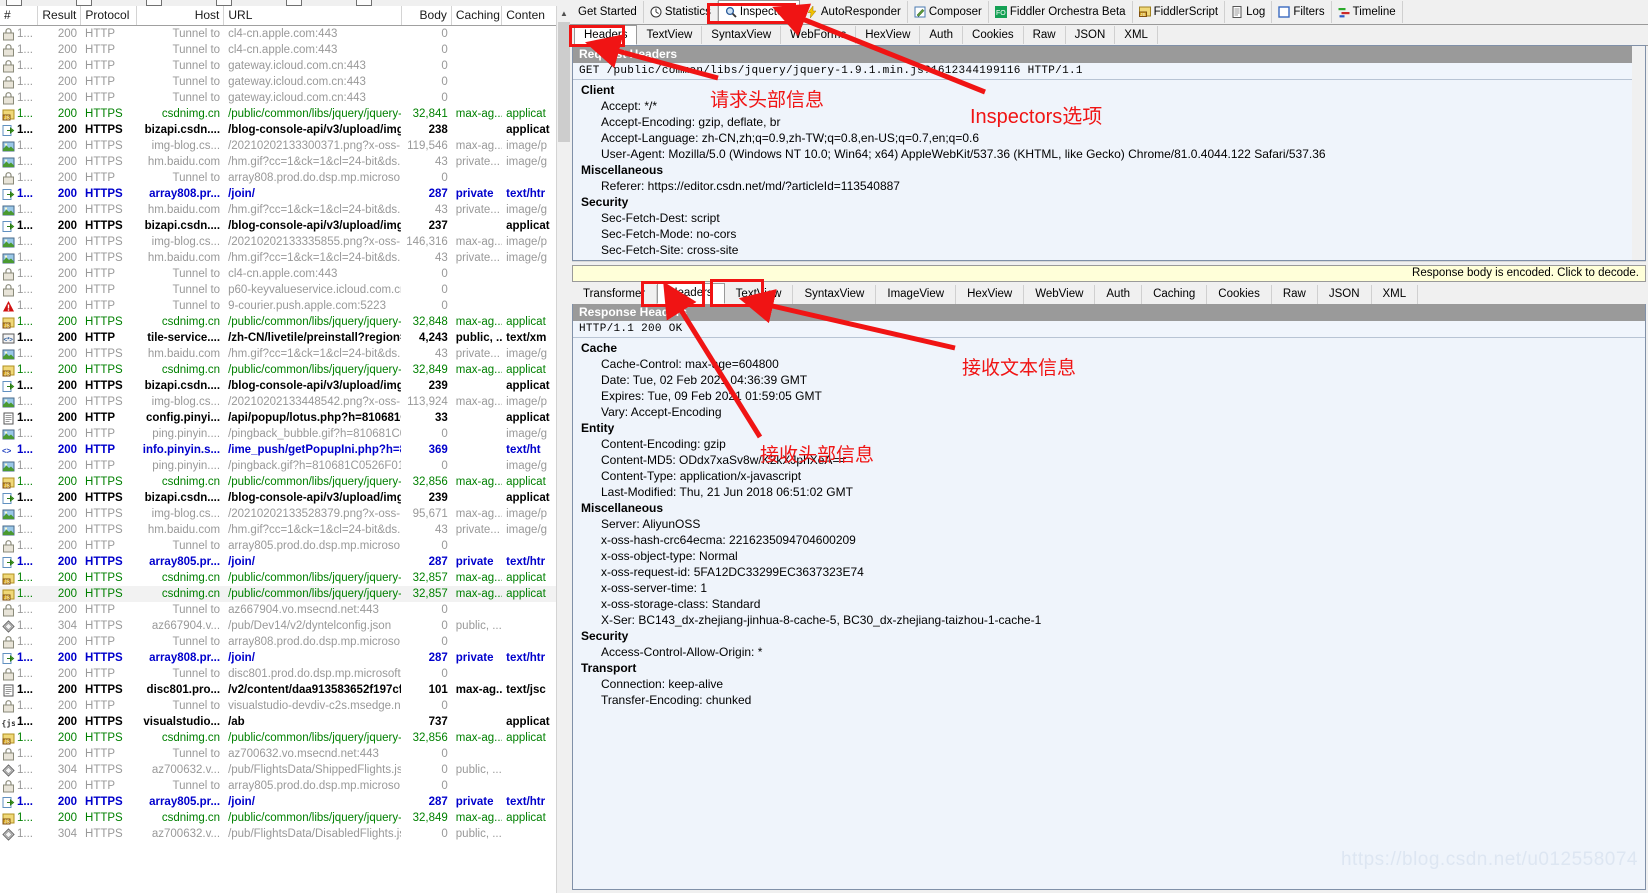  What do you see at coordinates (109, 15) in the screenshot?
I see `column-header-proto: Protocol` at bounding box center [109, 15].